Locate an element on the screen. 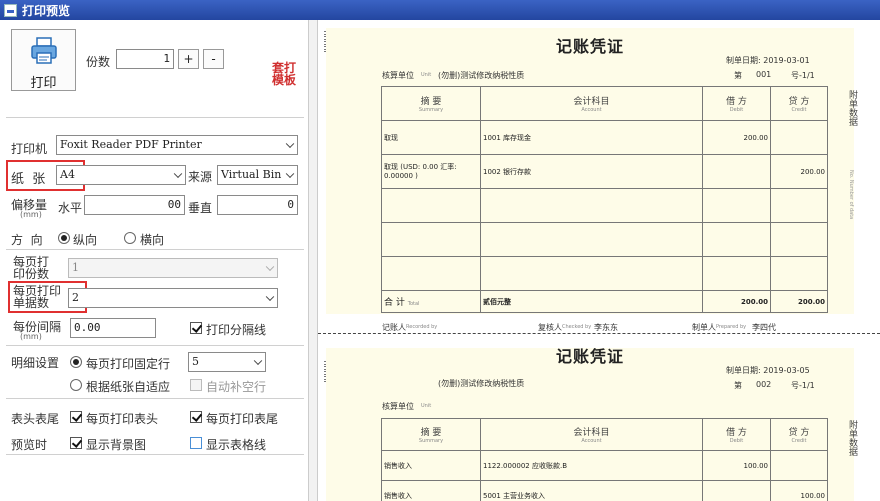  show-grid-checkbox is located at coordinates (196, 443).